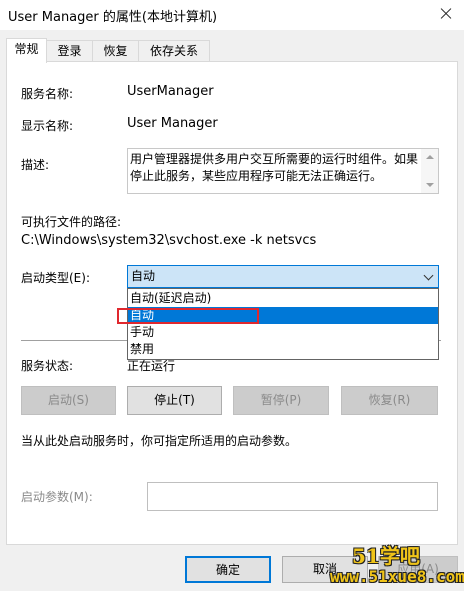 The width and height of the screenshot is (464, 591). I want to click on tab-label: 登录, so click(69, 51).